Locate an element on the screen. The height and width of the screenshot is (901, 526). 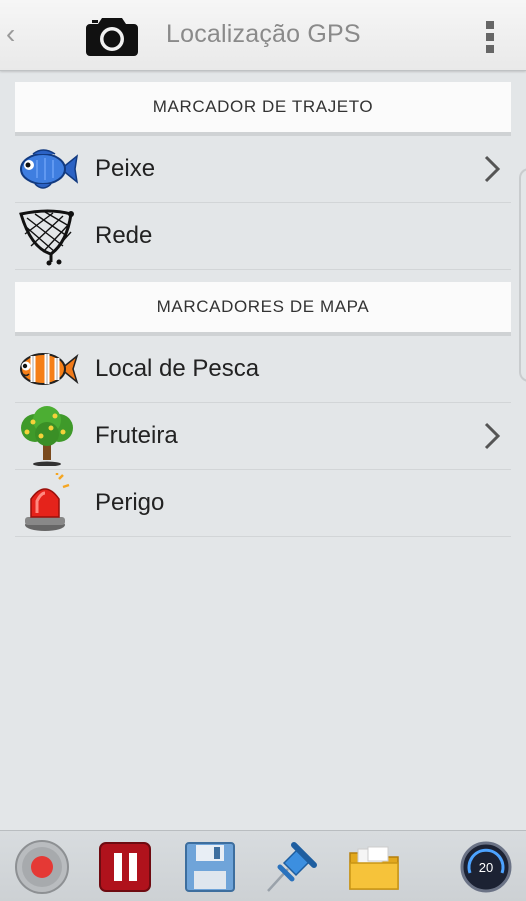
folder-button is located at coordinates (374, 867).